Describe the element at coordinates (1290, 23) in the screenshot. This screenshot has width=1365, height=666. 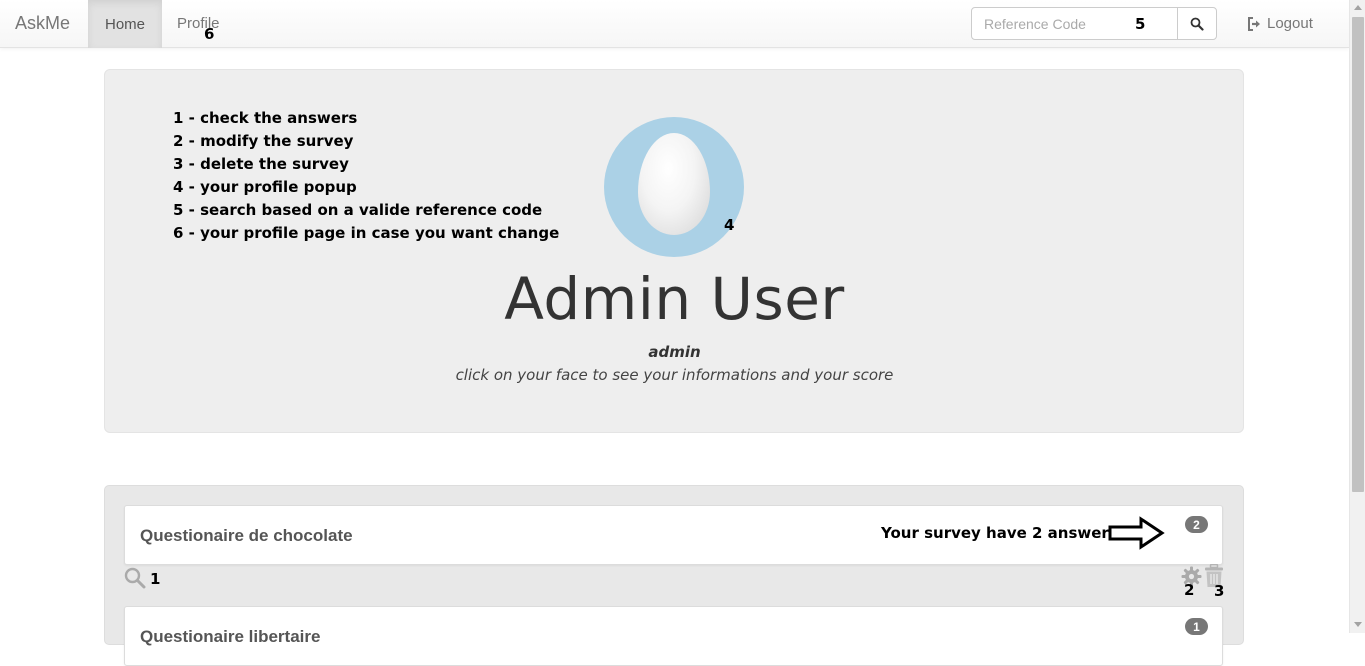
I see `logout-label: Logout` at that location.